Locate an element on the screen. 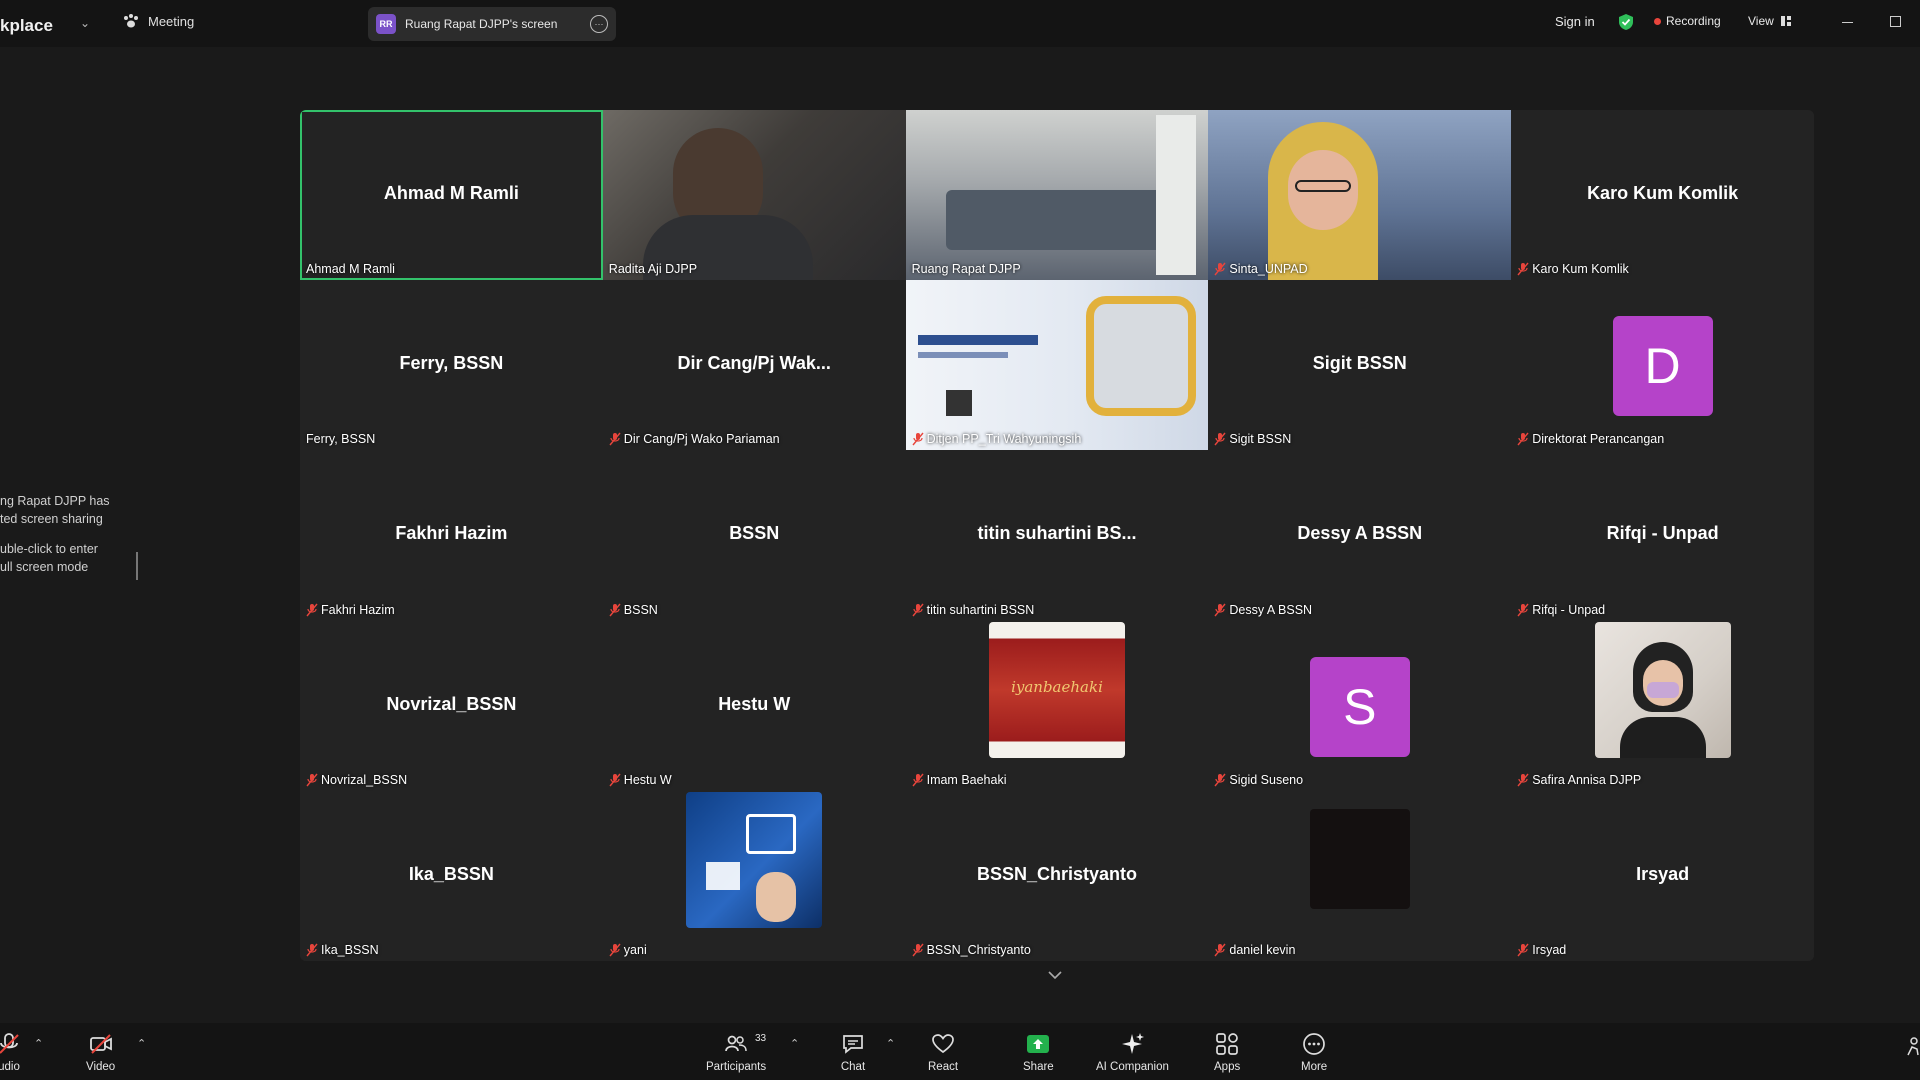 The image size is (1920, 1080). participant-tile: Ahmad M Ramli Ahmad M Ramli is located at coordinates (451, 195).